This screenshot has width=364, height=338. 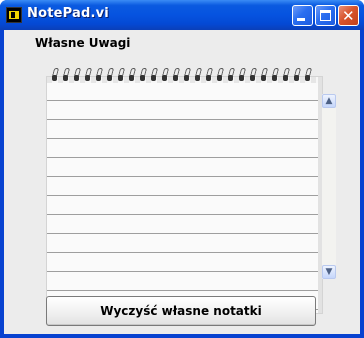 What do you see at coordinates (302, 15) in the screenshot?
I see `minimize-button` at bounding box center [302, 15].